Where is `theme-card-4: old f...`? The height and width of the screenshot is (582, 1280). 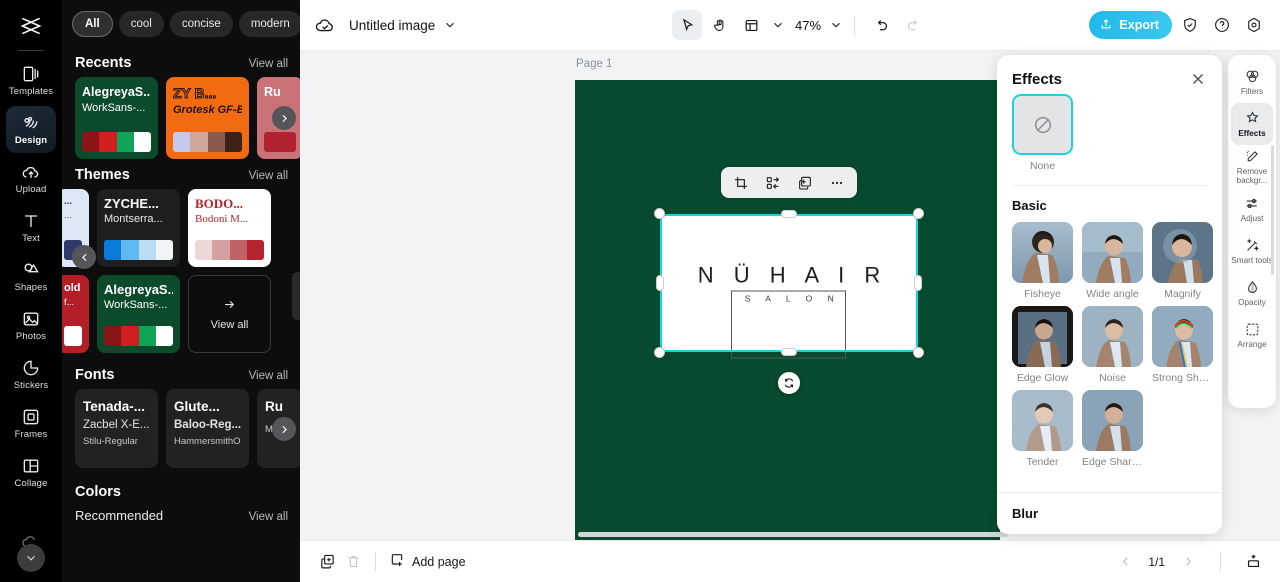 theme-card-4: old f... is located at coordinates (75, 314).